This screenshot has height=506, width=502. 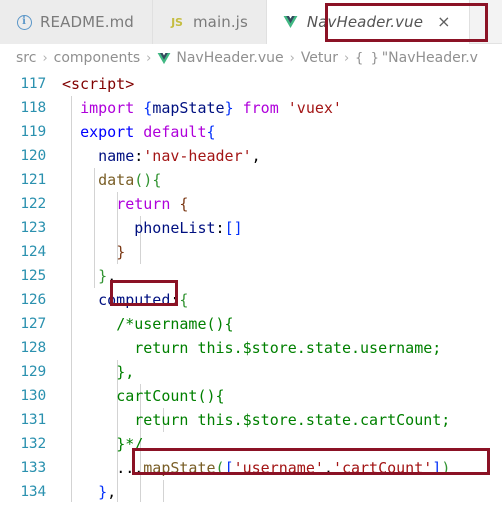 I want to click on code-token: 'nav-header', so click(x=197, y=156).